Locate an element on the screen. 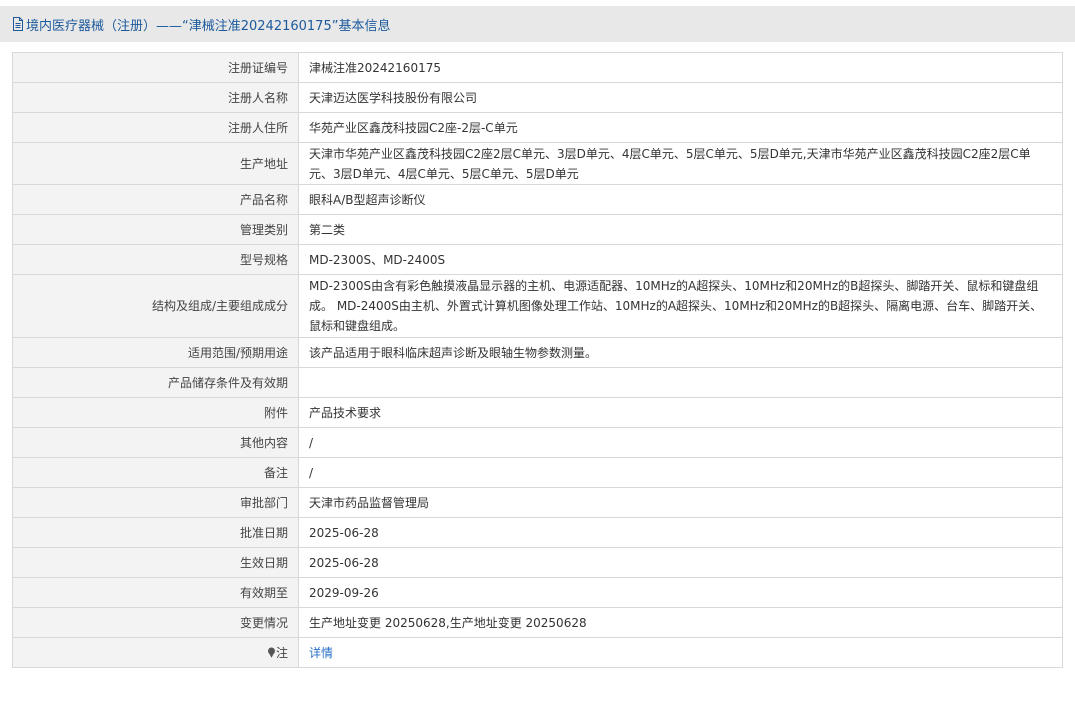  field-value: 华苑产业区鑫茂科技园C2座-2层-C单元 is located at coordinates (680, 127).